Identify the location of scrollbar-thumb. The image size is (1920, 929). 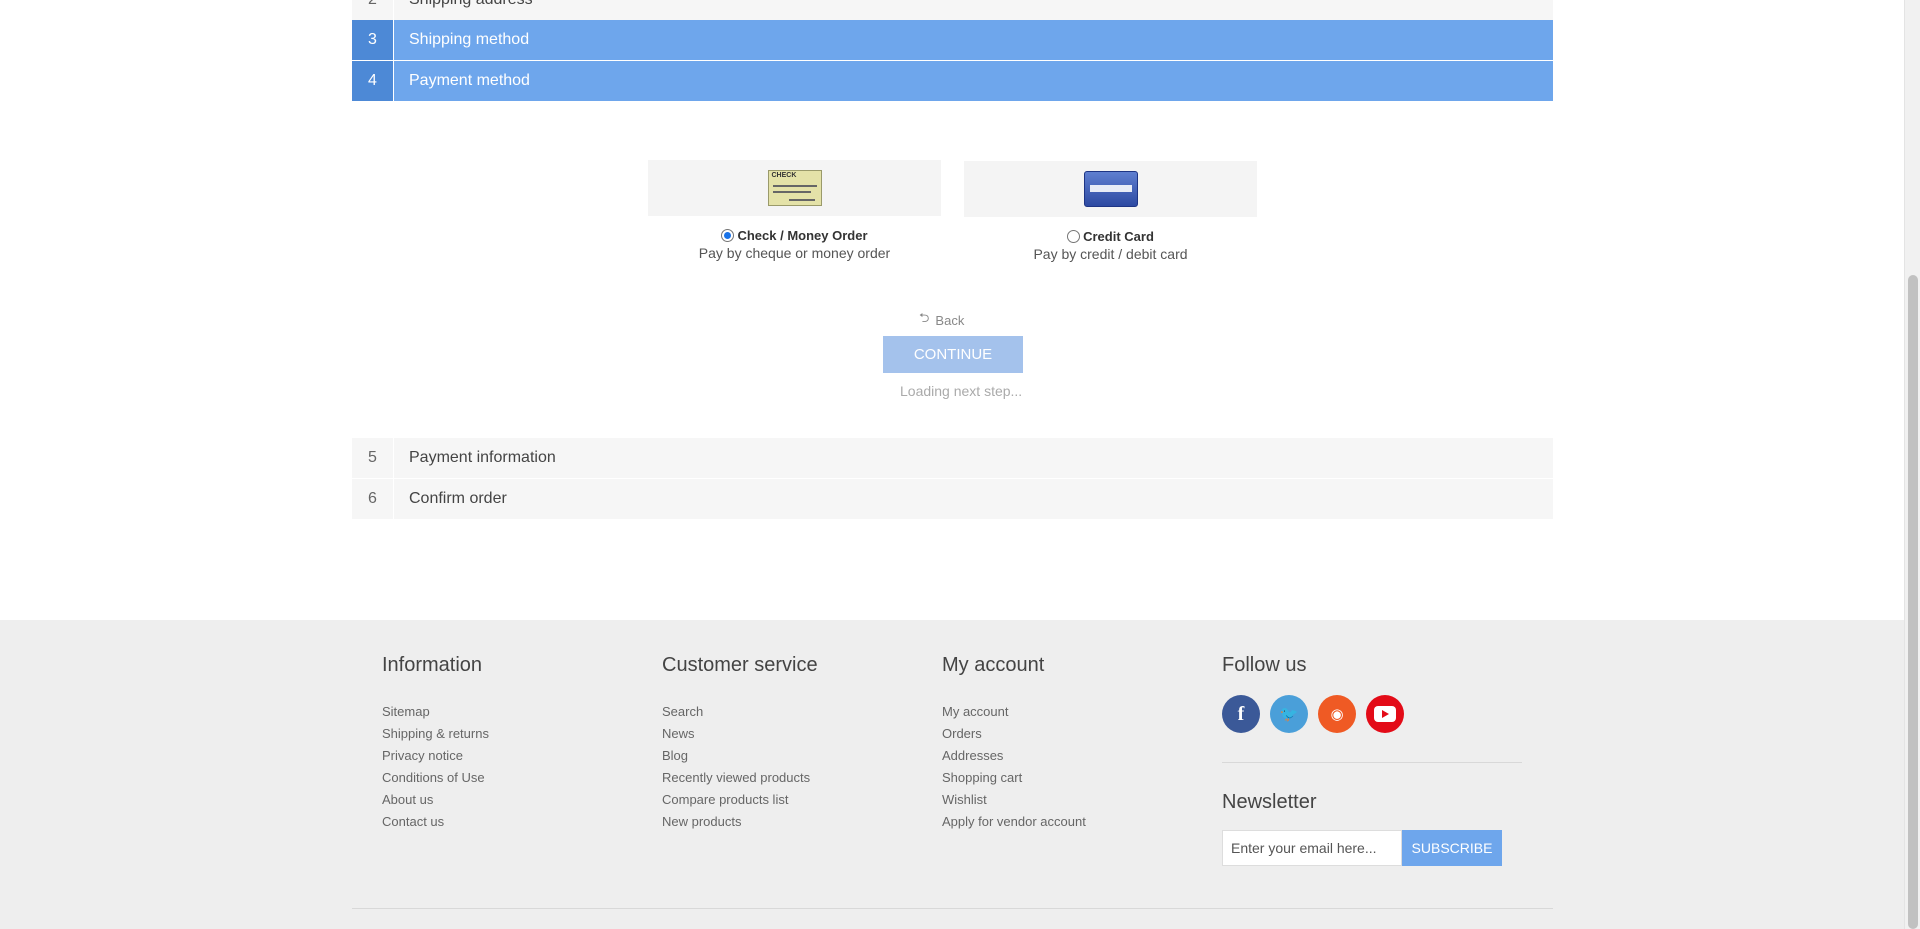
(1913, 602).